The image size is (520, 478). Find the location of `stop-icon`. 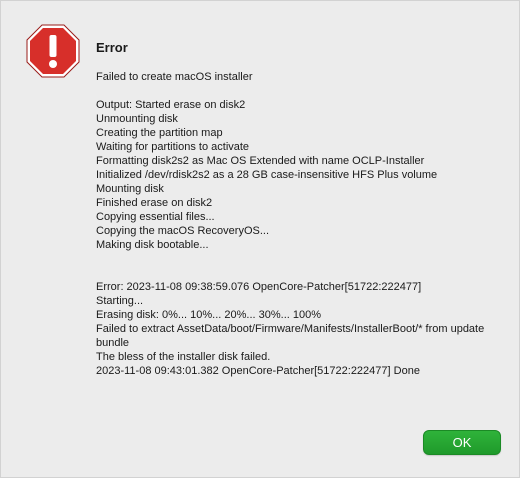

stop-icon is located at coordinates (53, 51).